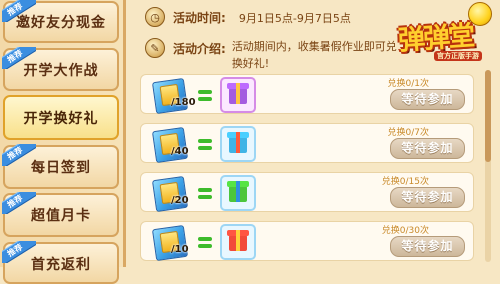  Describe the element at coordinates (448, 33) in the screenshot. I see `game-logo: 弹弹堂 官方正版手游` at that location.